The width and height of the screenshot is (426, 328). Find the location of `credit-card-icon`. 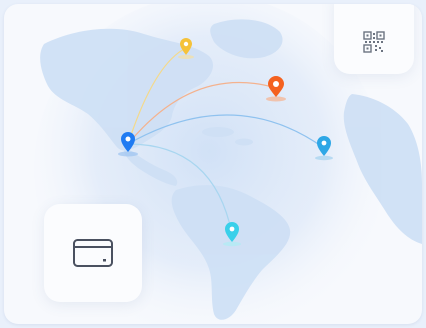

credit-card-icon is located at coordinates (93, 253).